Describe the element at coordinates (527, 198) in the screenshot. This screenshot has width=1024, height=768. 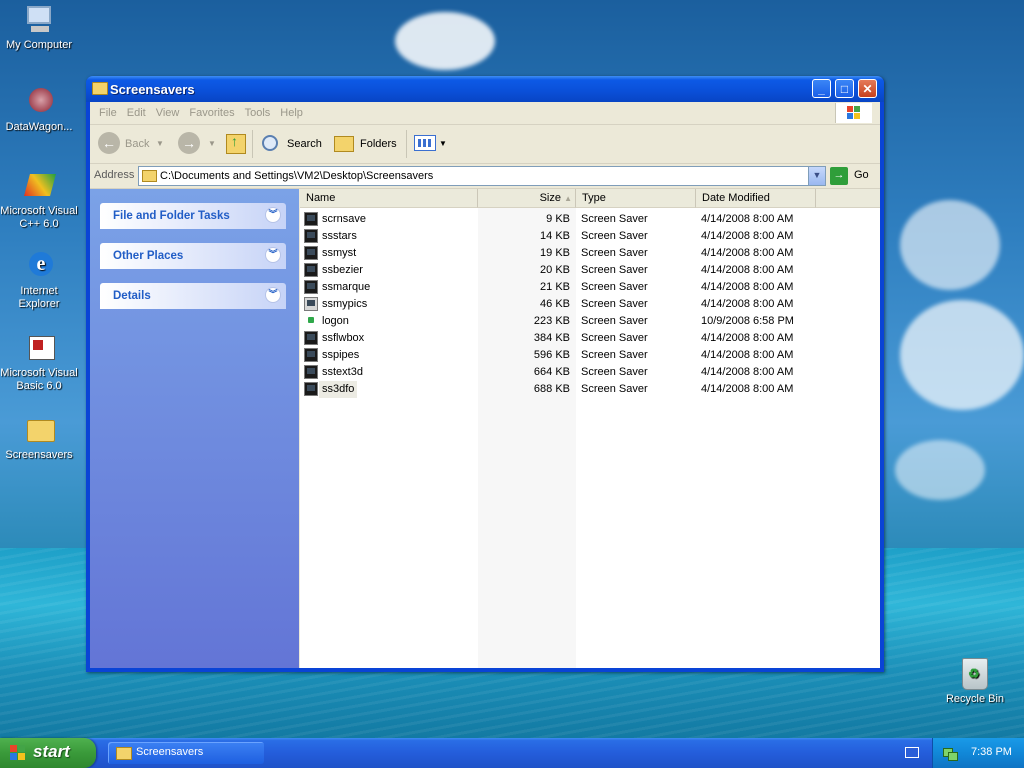
I see `column-header-size: Size ▲` at that location.